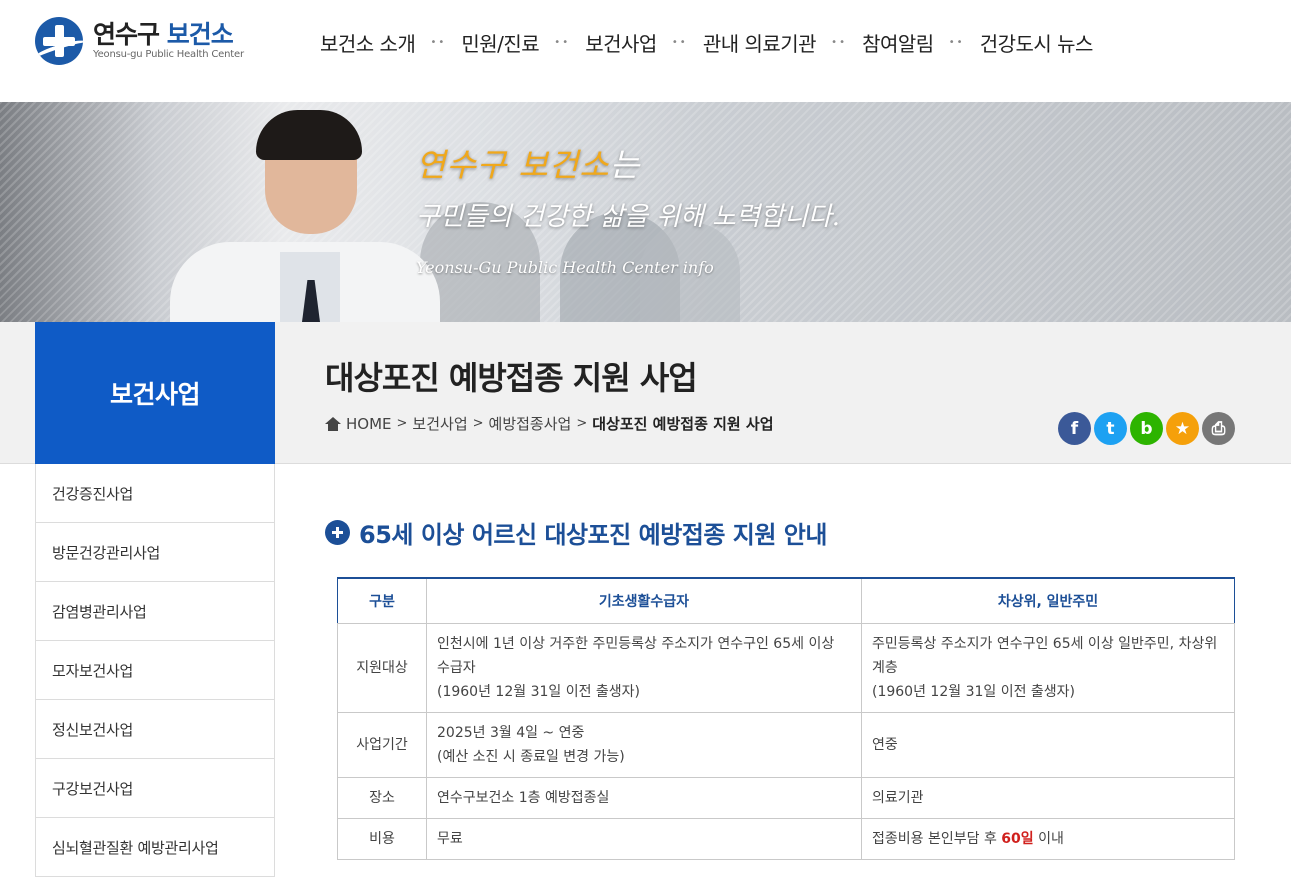 This screenshot has height=877, width=1291. I want to click on banner-headline: 연수구 보건소는, so click(528, 165).